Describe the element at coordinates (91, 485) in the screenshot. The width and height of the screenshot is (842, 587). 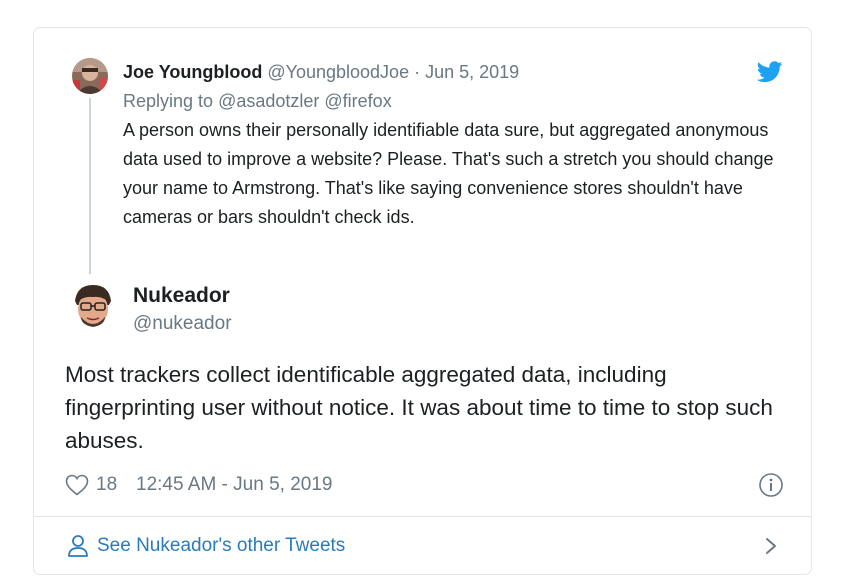
I see `like-button: 18` at that location.